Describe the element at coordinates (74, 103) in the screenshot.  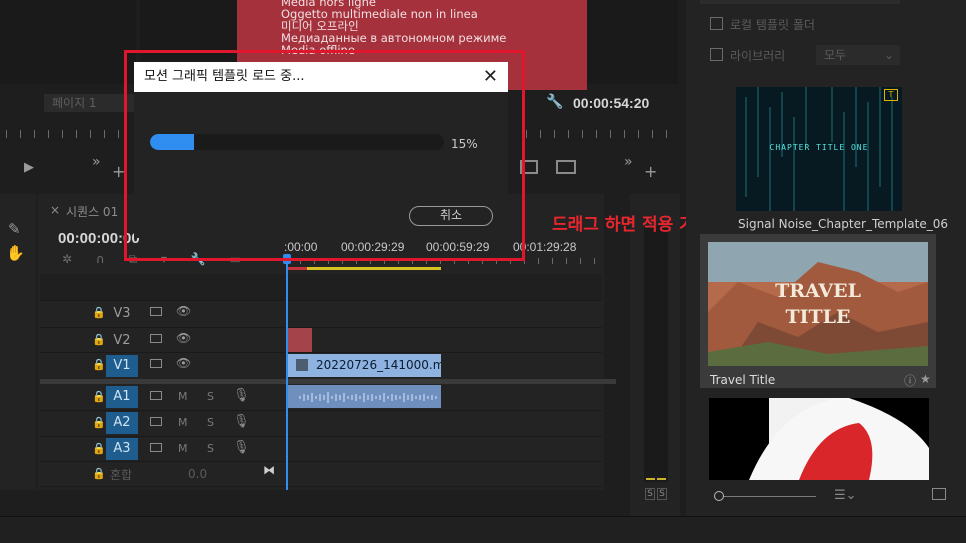
I see `page-label: 페이지 1` at that location.